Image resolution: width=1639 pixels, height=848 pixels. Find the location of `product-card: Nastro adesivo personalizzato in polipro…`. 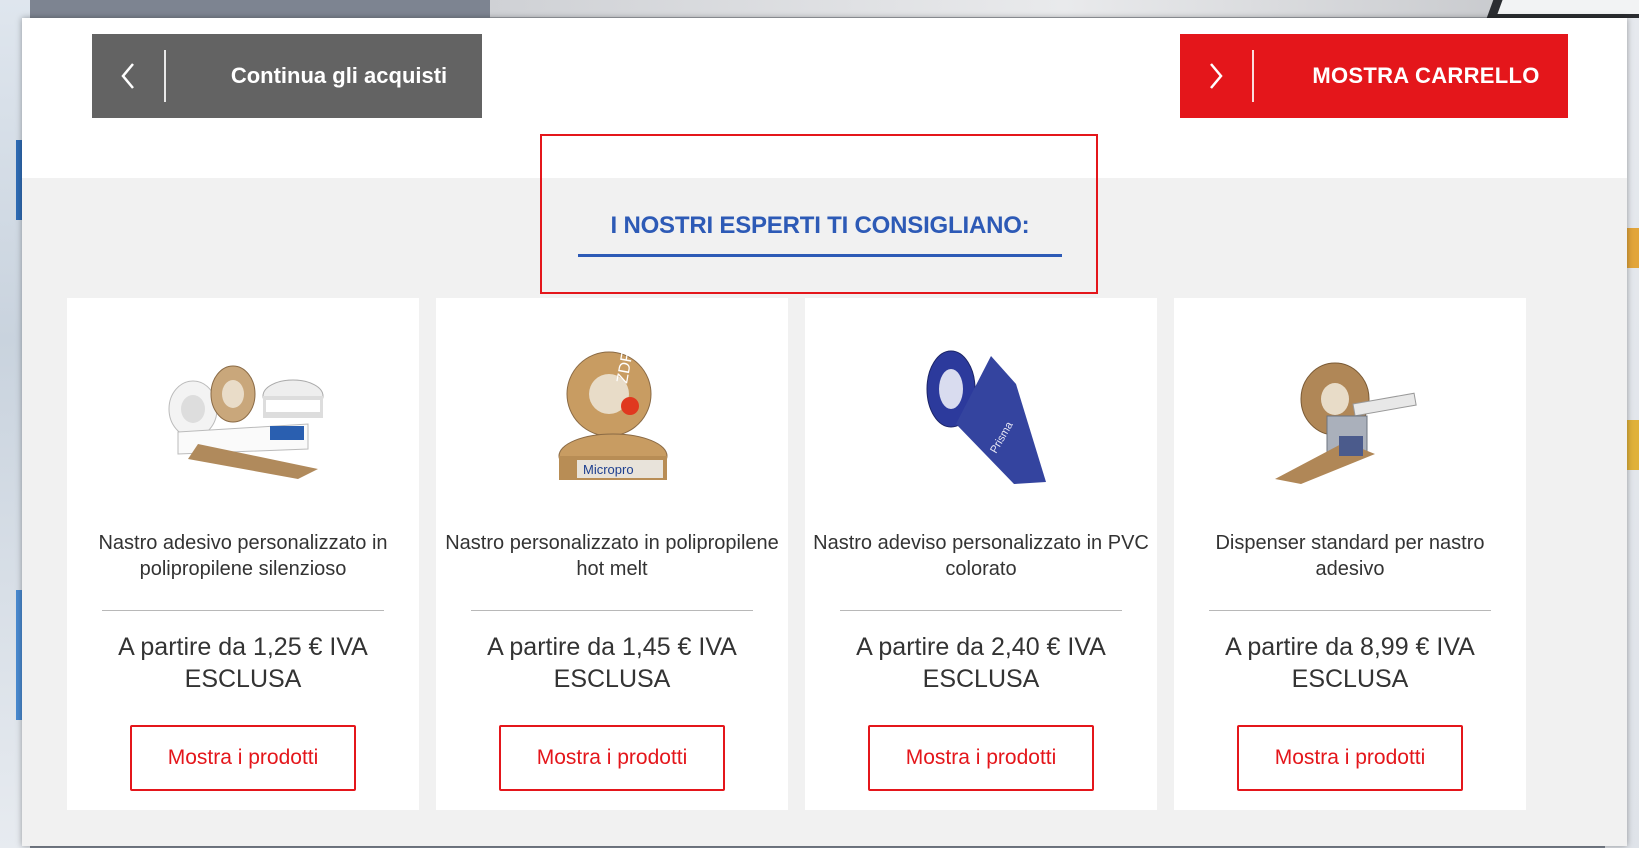

product-card: Nastro adesivo personalizzato in polipro… is located at coordinates (243, 554).